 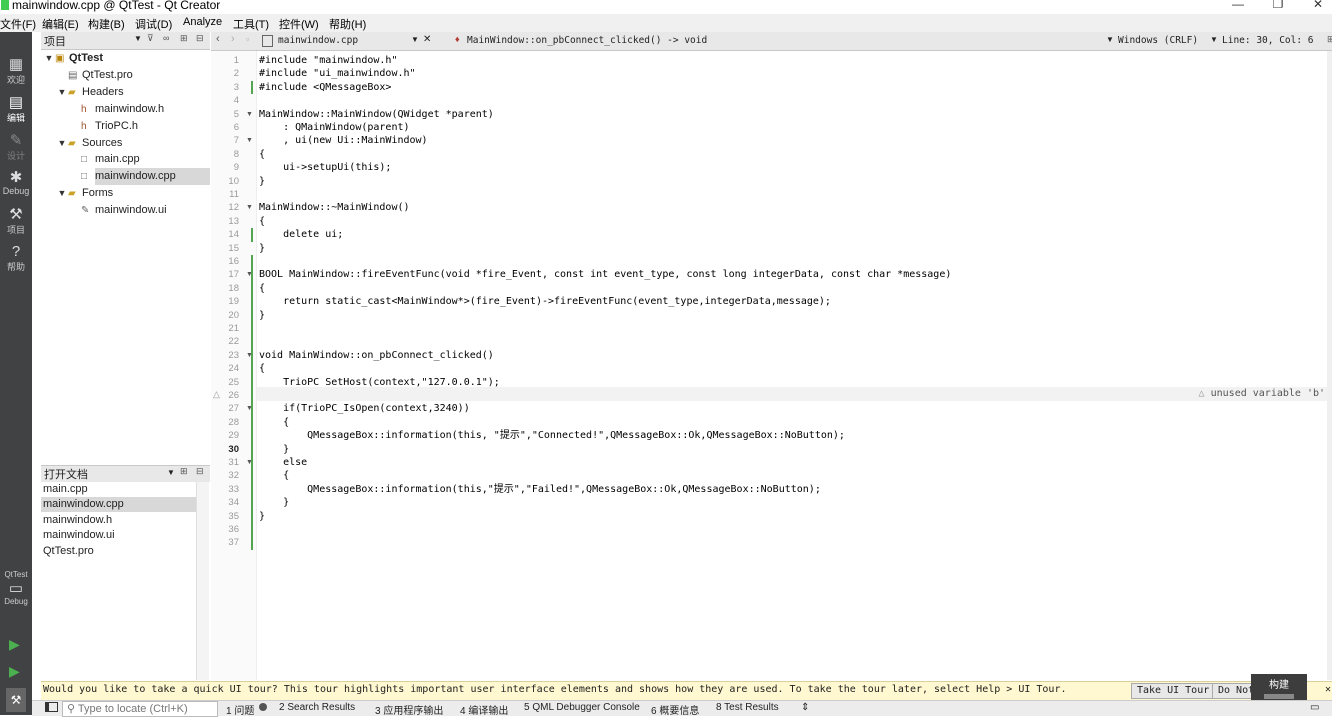 I want to click on restore-icon: ❐, so click(x=1278, y=5).